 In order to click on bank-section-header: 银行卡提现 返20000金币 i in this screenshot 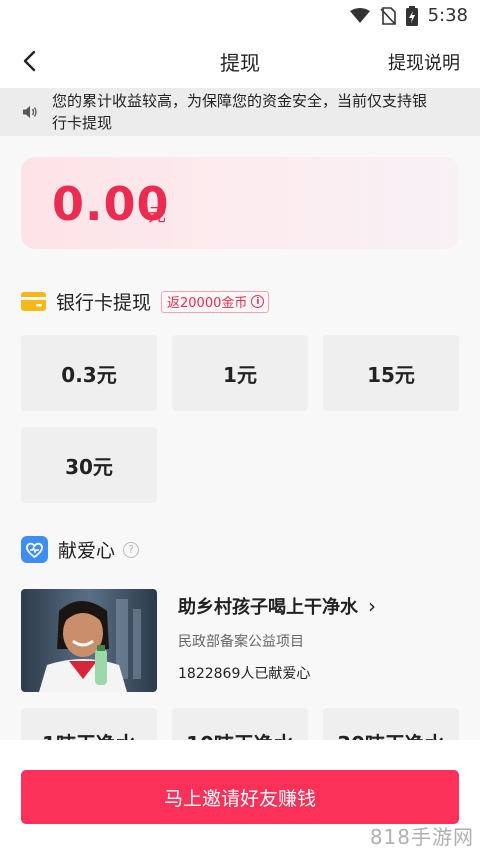, I will do `click(145, 301)`.